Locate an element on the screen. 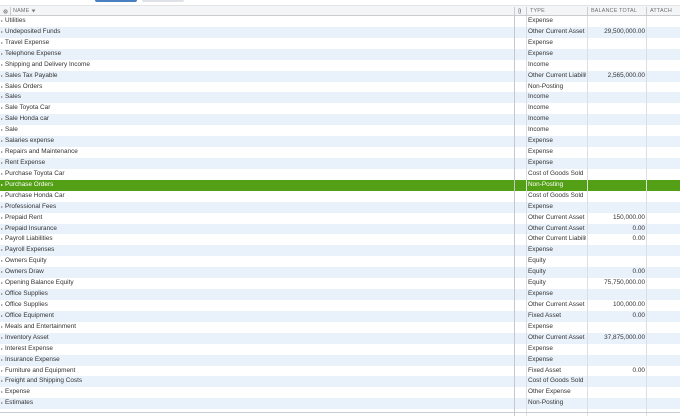  account-name-cell: ▸ Utilities is located at coordinates (257, 21).